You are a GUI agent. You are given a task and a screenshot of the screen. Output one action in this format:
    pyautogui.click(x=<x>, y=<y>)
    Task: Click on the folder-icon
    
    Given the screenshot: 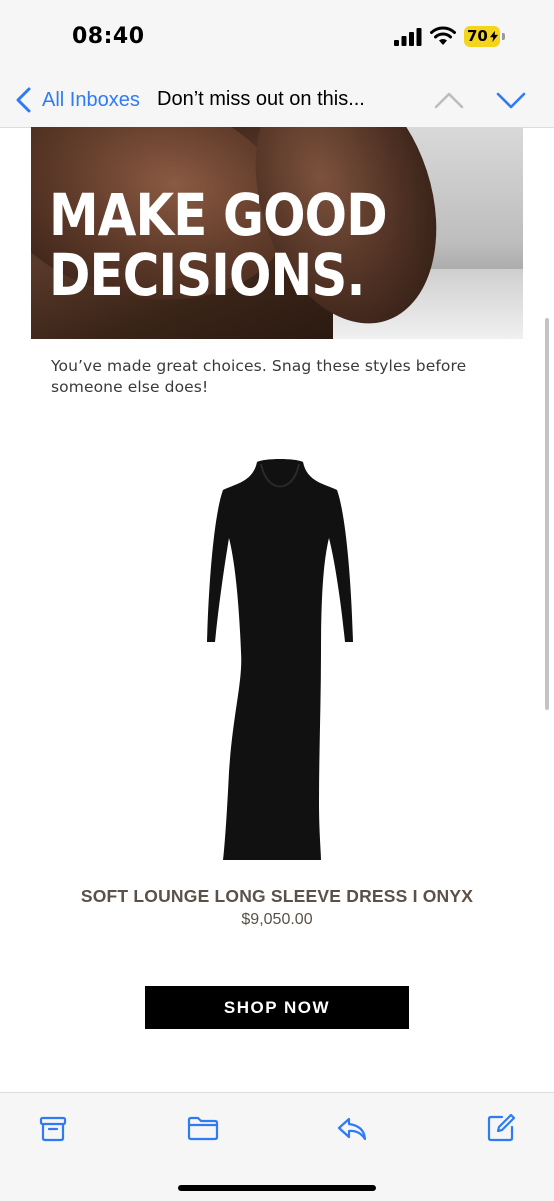 What is the action you would take?
    pyautogui.click(x=203, y=1128)
    